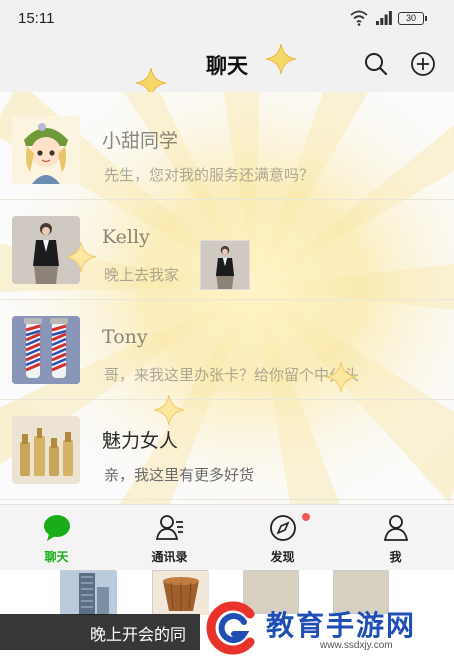 This screenshot has height=659, width=454. I want to click on tab-discover: 发现, so click(282, 538).